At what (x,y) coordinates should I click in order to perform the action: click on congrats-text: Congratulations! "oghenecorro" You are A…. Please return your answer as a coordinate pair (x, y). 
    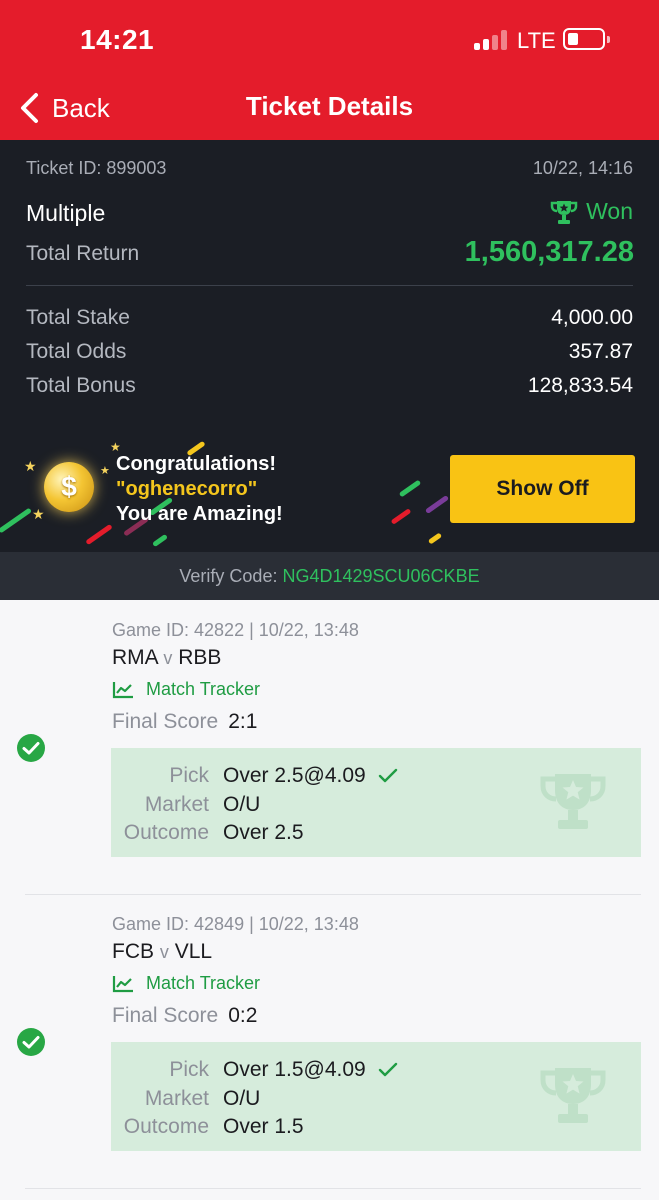
    Looking at the image, I should click on (199, 489).